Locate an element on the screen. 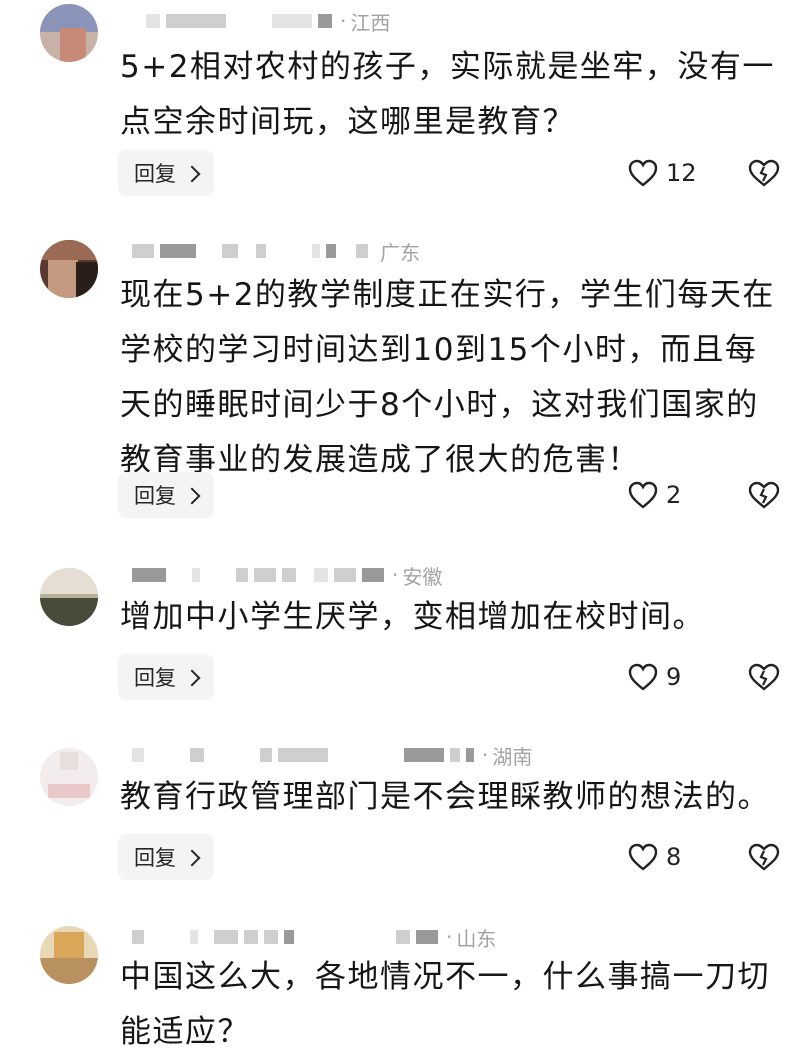 Image resolution: width=800 pixels, height=1060 pixels. location-label: 广东 is located at coordinates (400, 252).